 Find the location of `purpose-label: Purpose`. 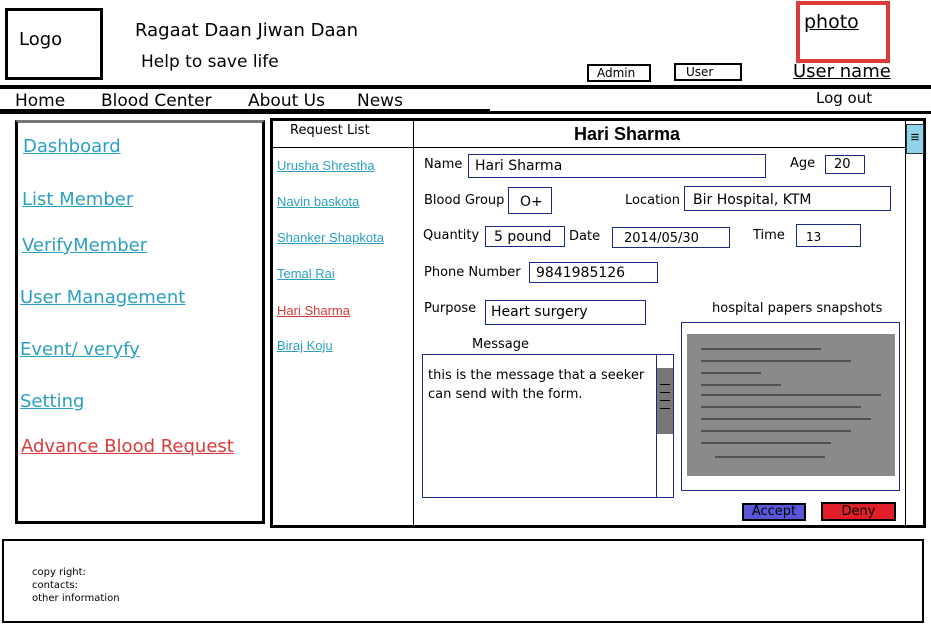

purpose-label: Purpose is located at coordinates (450, 308).